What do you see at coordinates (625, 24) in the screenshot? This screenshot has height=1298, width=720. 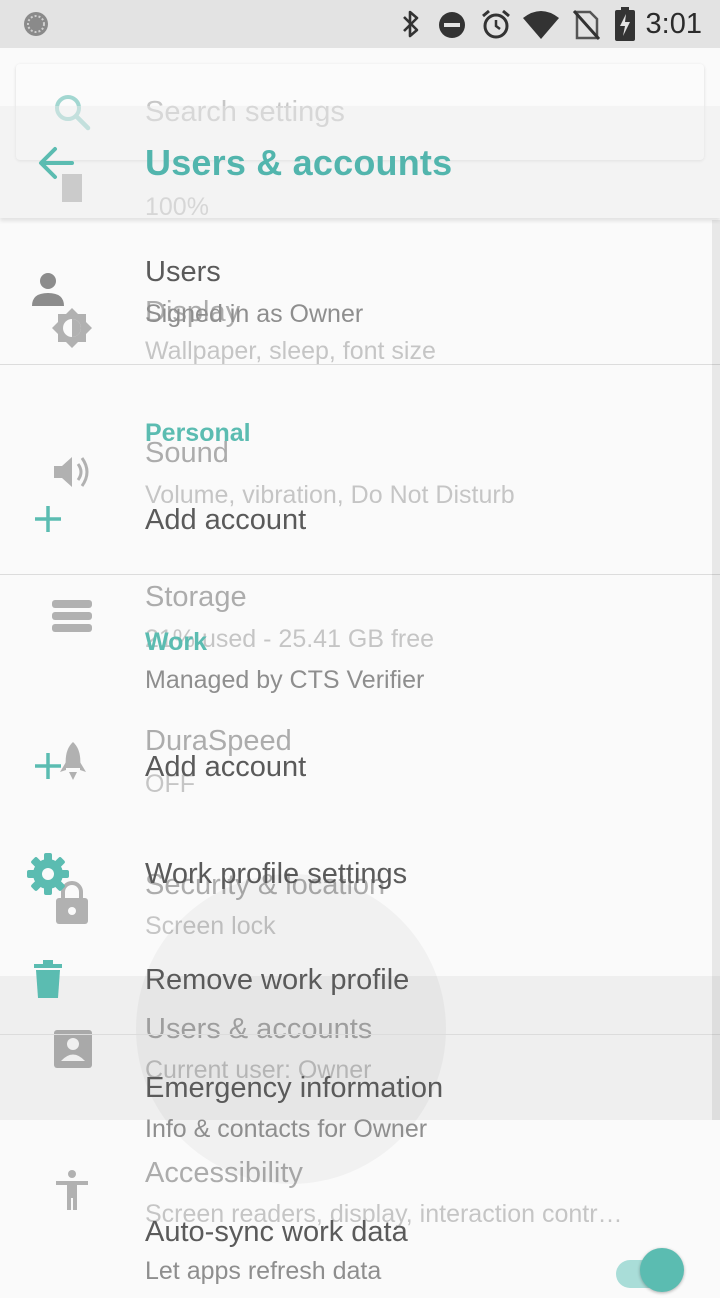 I see `battery-charging-icon` at bounding box center [625, 24].